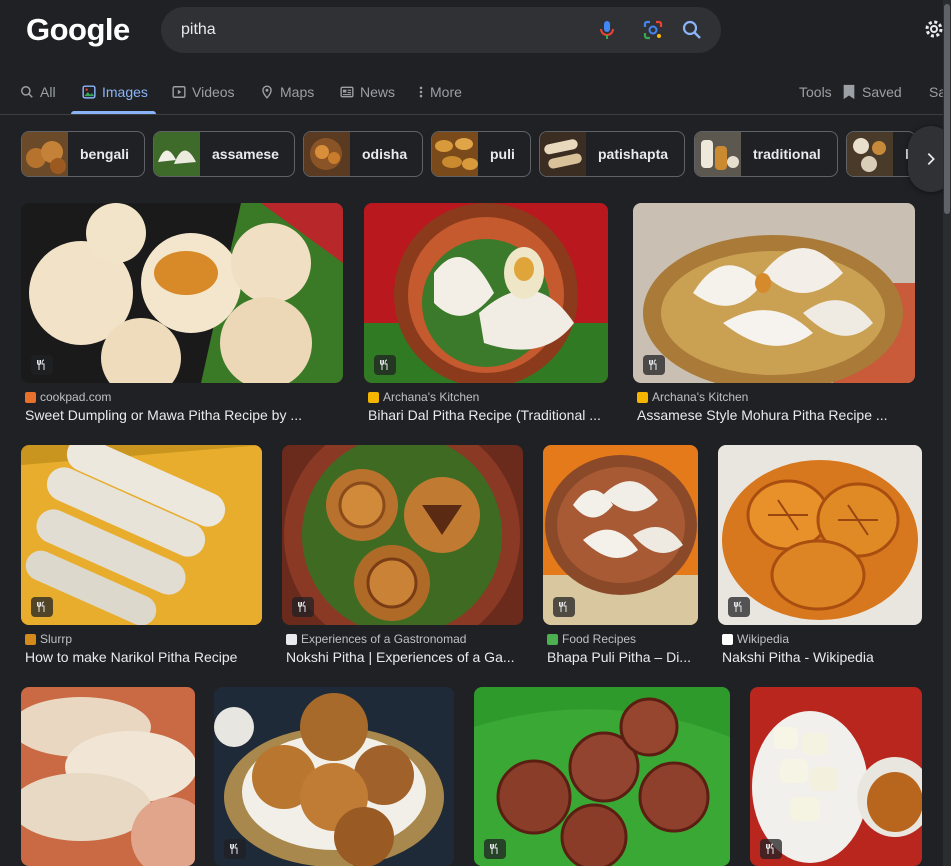 The image size is (951, 866). What do you see at coordinates (125, 92) in the screenshot?
I see `tab-images-label: Images` at bounding box center [125, 92].